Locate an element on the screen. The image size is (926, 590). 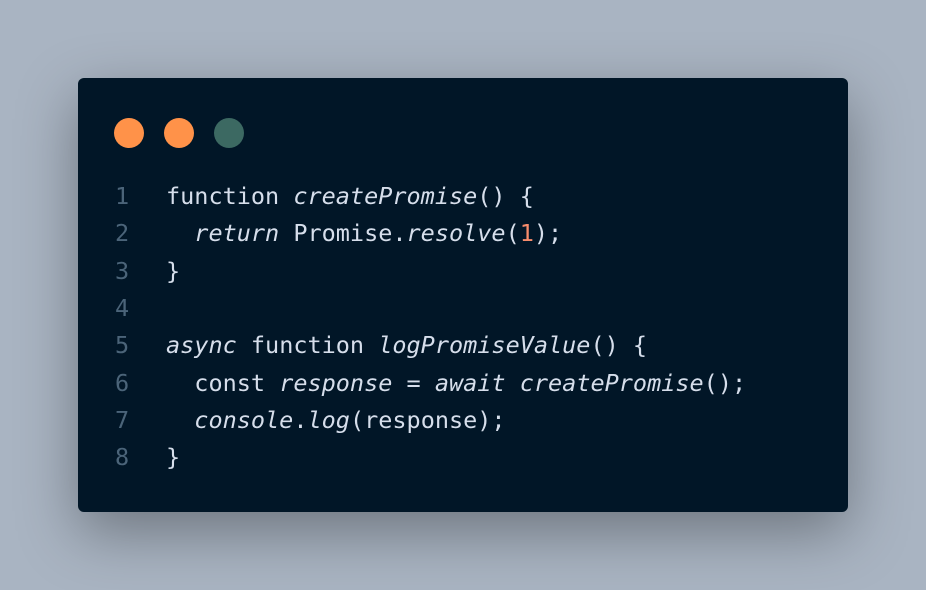
code-line: 1 function createPromise() { is located at coordinates (463, 196).